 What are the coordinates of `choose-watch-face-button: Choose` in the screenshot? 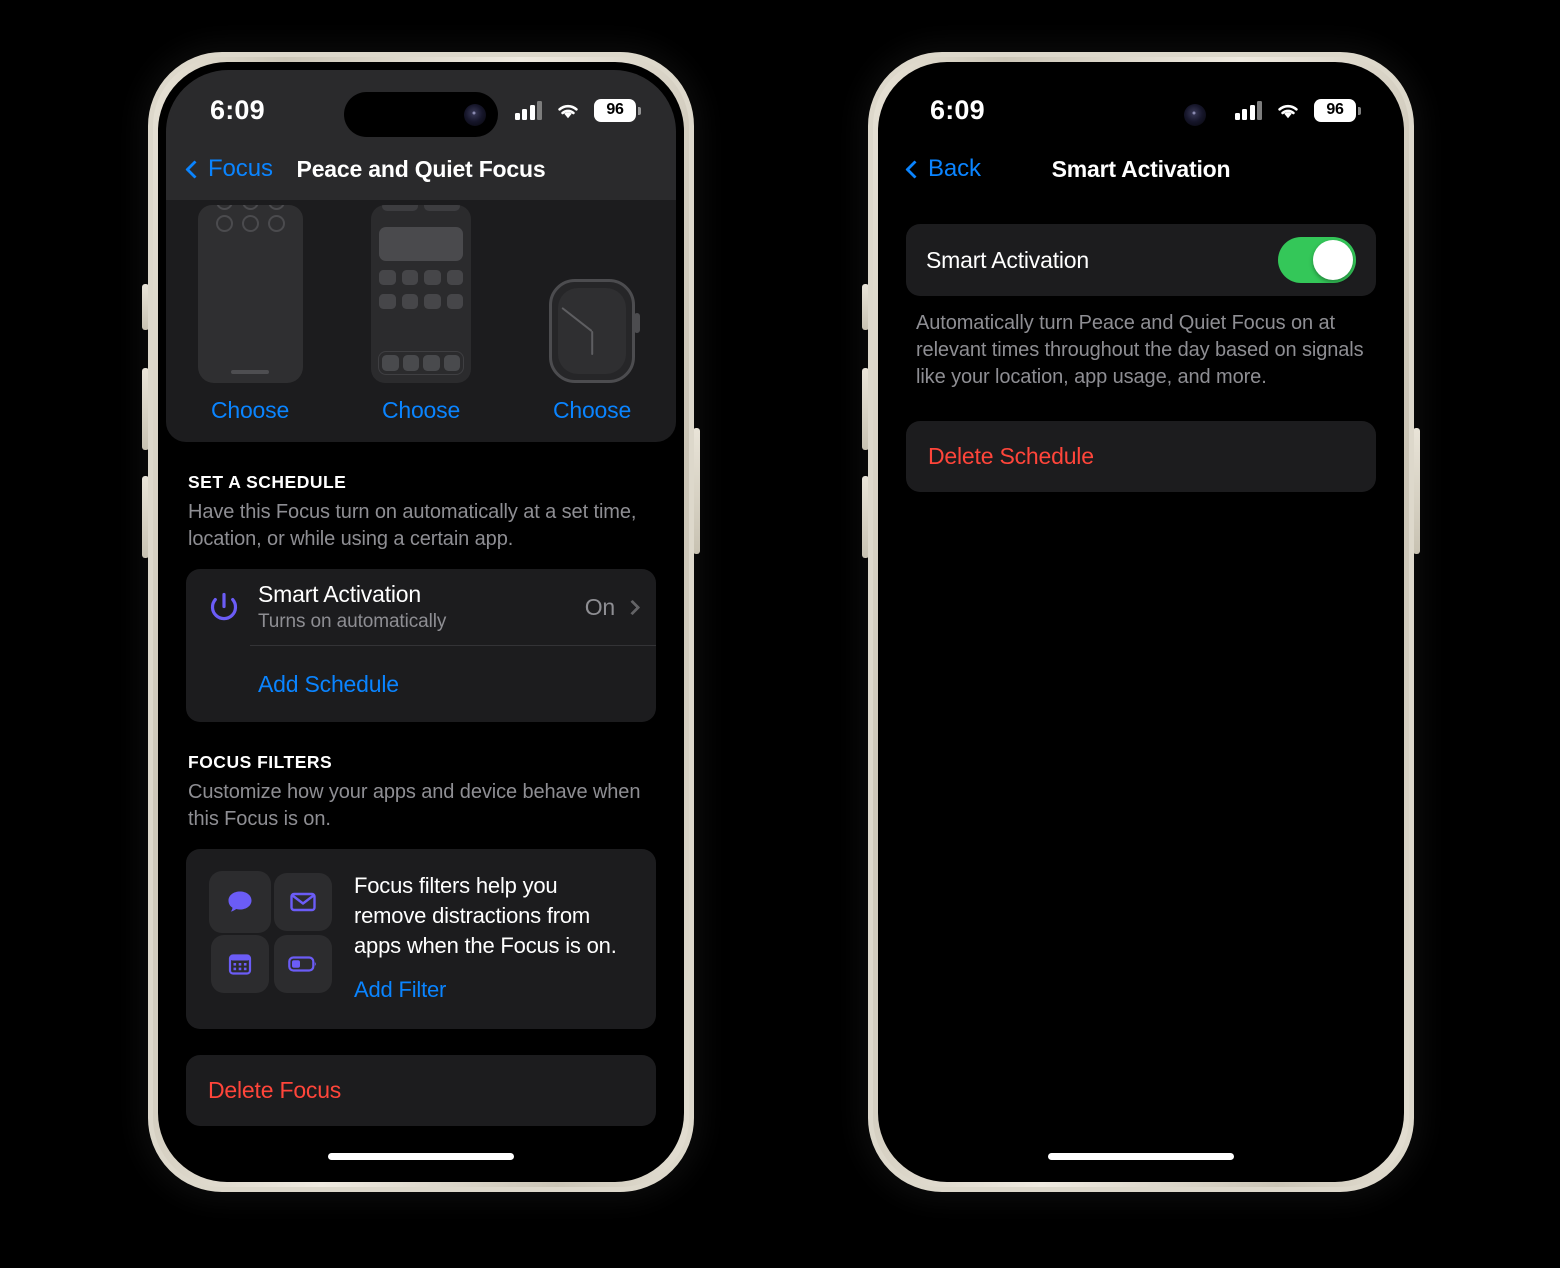 It's located at (592, 410).